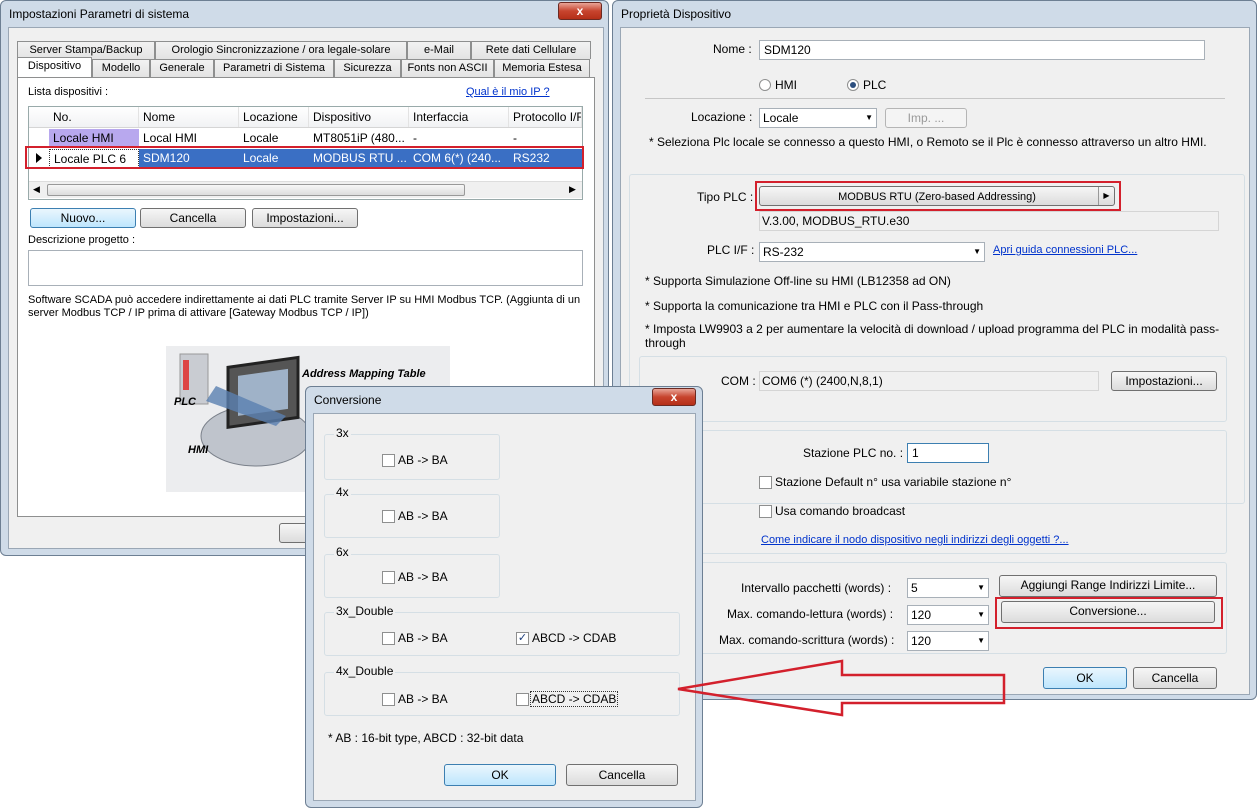  Describe the element at coordinates (305, 268) in the screenshot. I see `desc-textarea` at that location.